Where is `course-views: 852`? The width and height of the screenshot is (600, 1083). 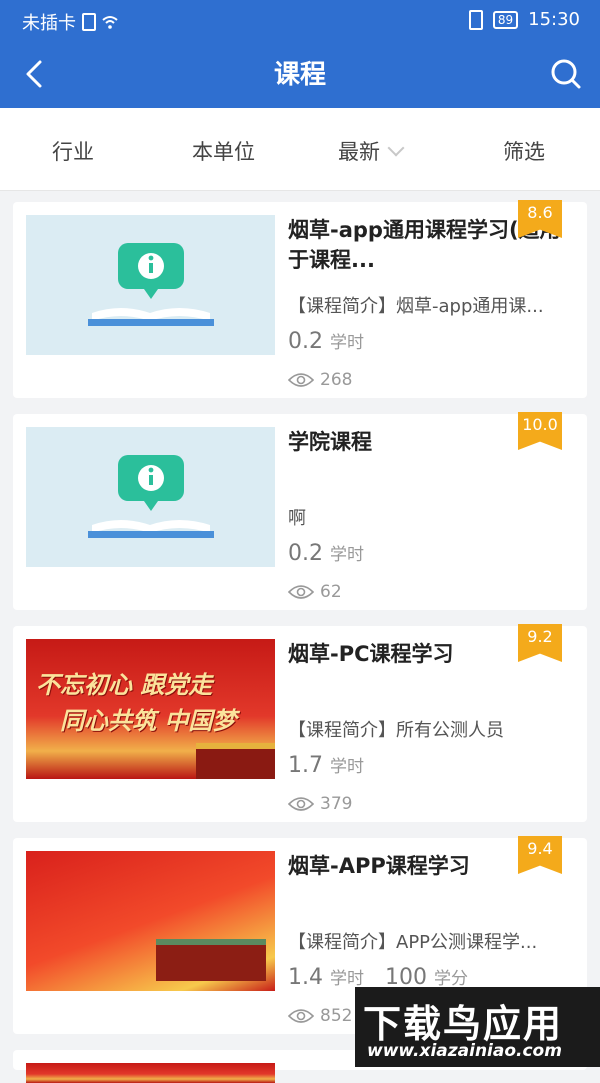 course-views: 852 is located at coordinates (320, 1016).